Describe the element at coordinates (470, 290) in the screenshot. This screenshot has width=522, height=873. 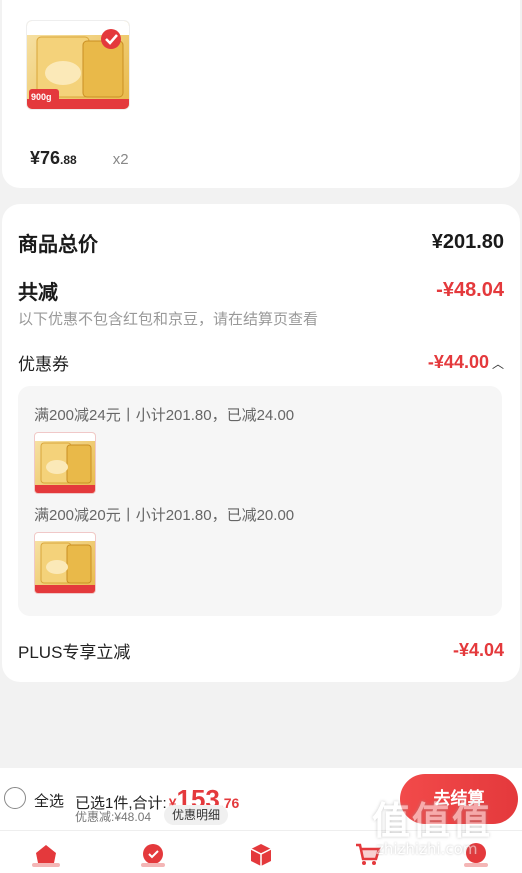
I see `reduce-value: -¥48.04` at that location.